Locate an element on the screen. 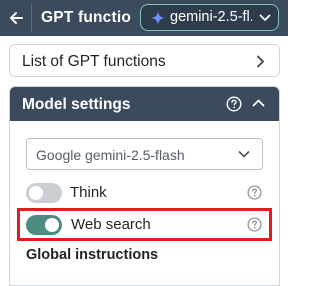  functions-list-label: List of GPT functions is located at coordinates (94, 61).